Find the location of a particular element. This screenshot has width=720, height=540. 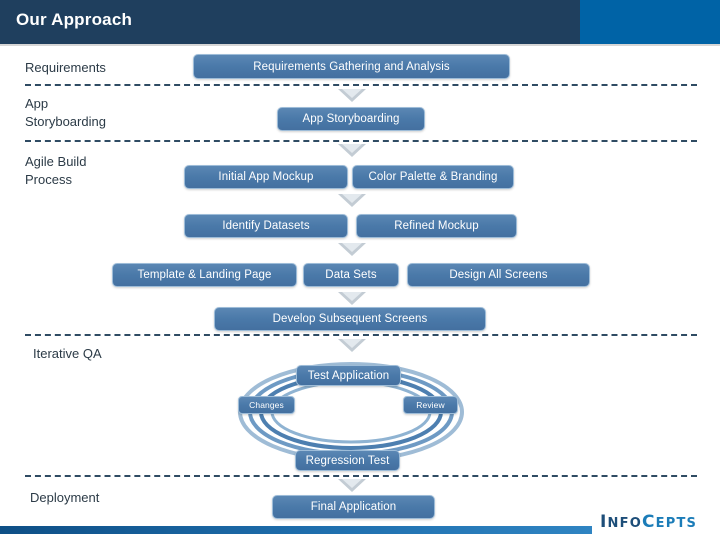

logo-text-part1: I is located at coordinates (604, 522).